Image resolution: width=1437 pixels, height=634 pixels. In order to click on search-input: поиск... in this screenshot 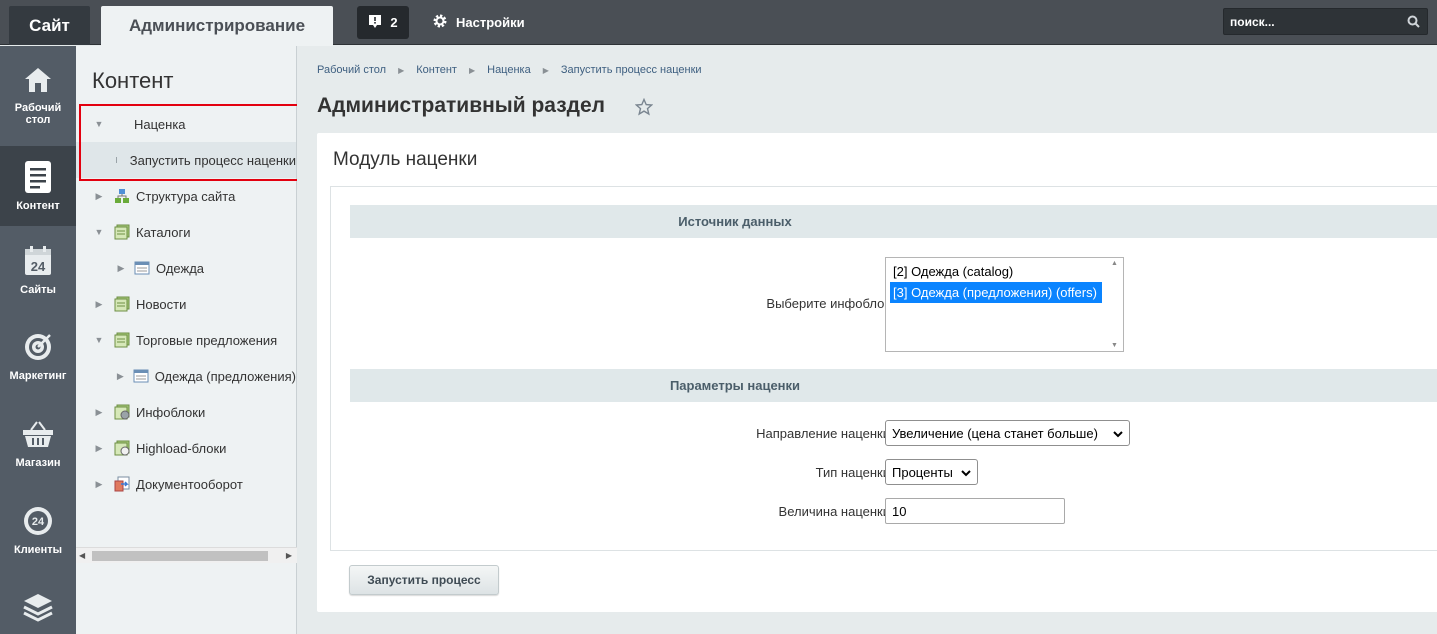, I will do `click(1325, 21)`.